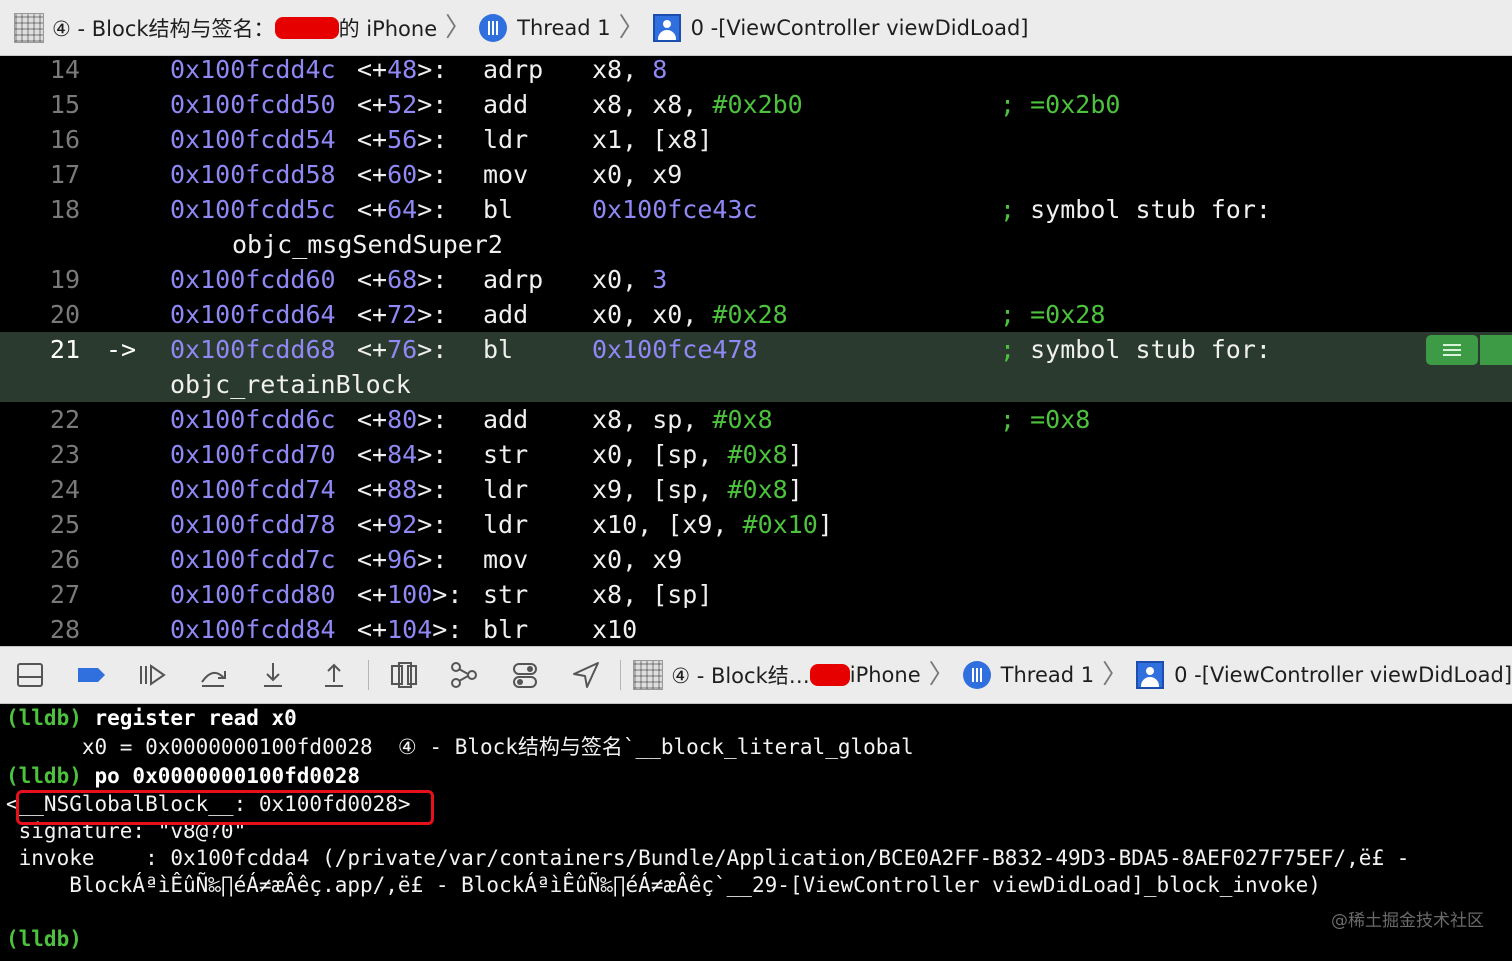 The image size is (1512, 961). I want to click on target-icon, so click(648, 675).